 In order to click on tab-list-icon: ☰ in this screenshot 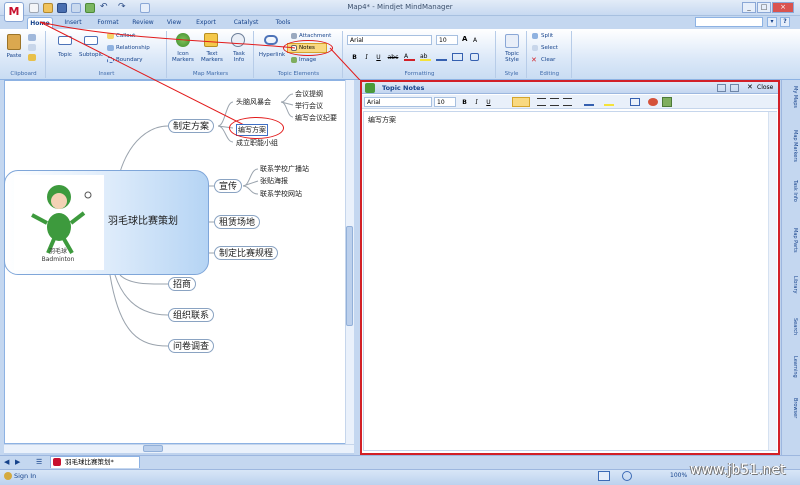, I will do `click(39, 462)`.